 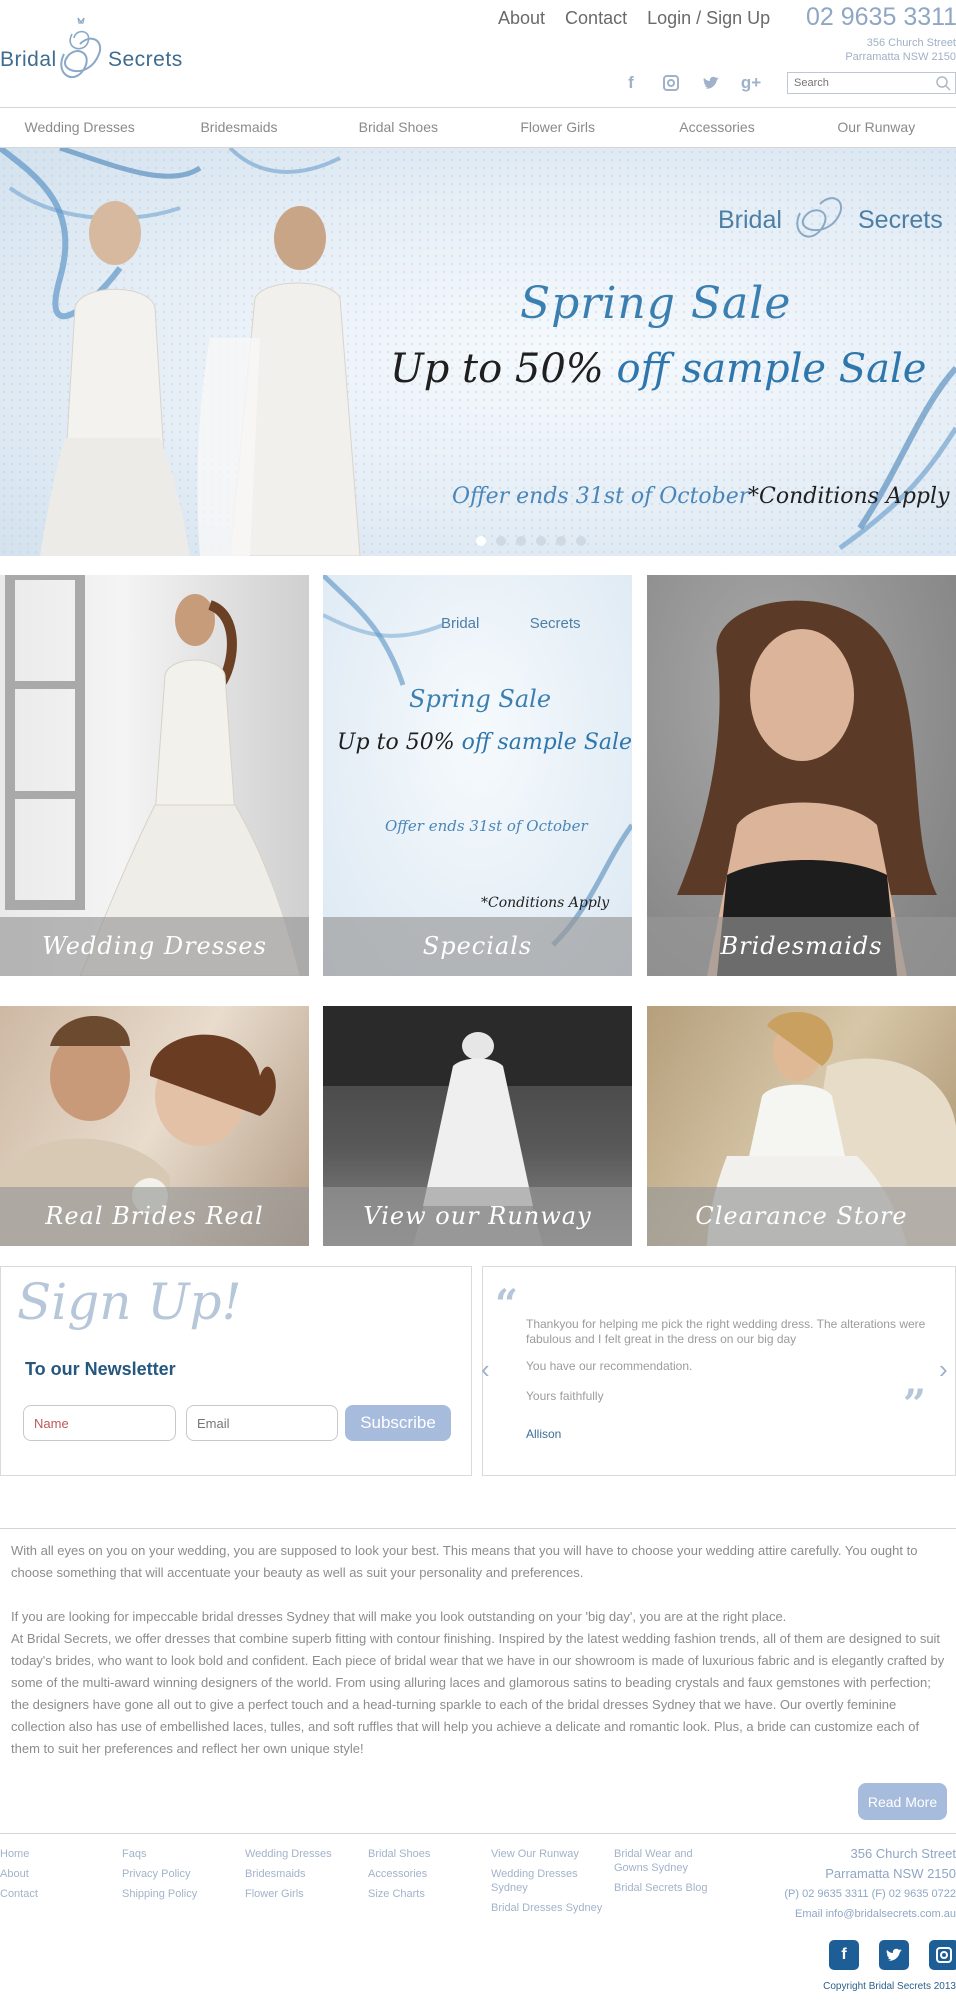 I want to click on search-input, so click(x=858, y=83).